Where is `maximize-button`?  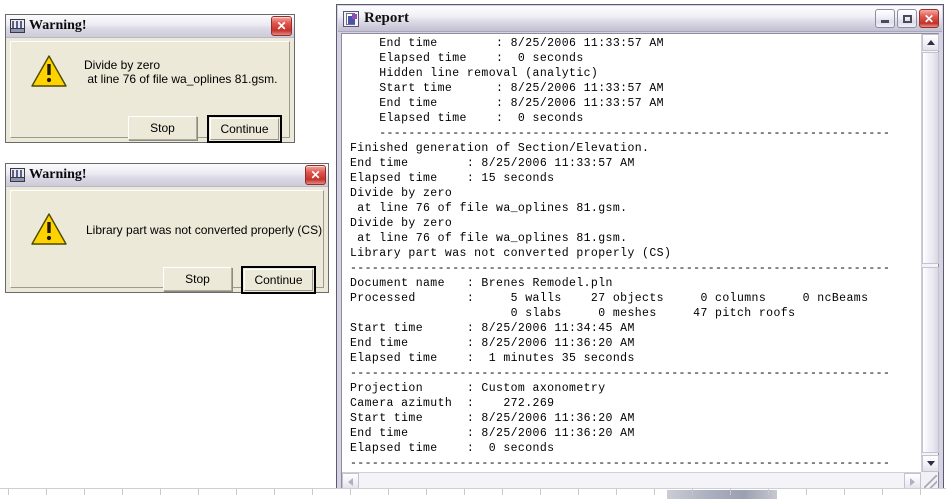
maximize-button is located at coordinates (907, 18).